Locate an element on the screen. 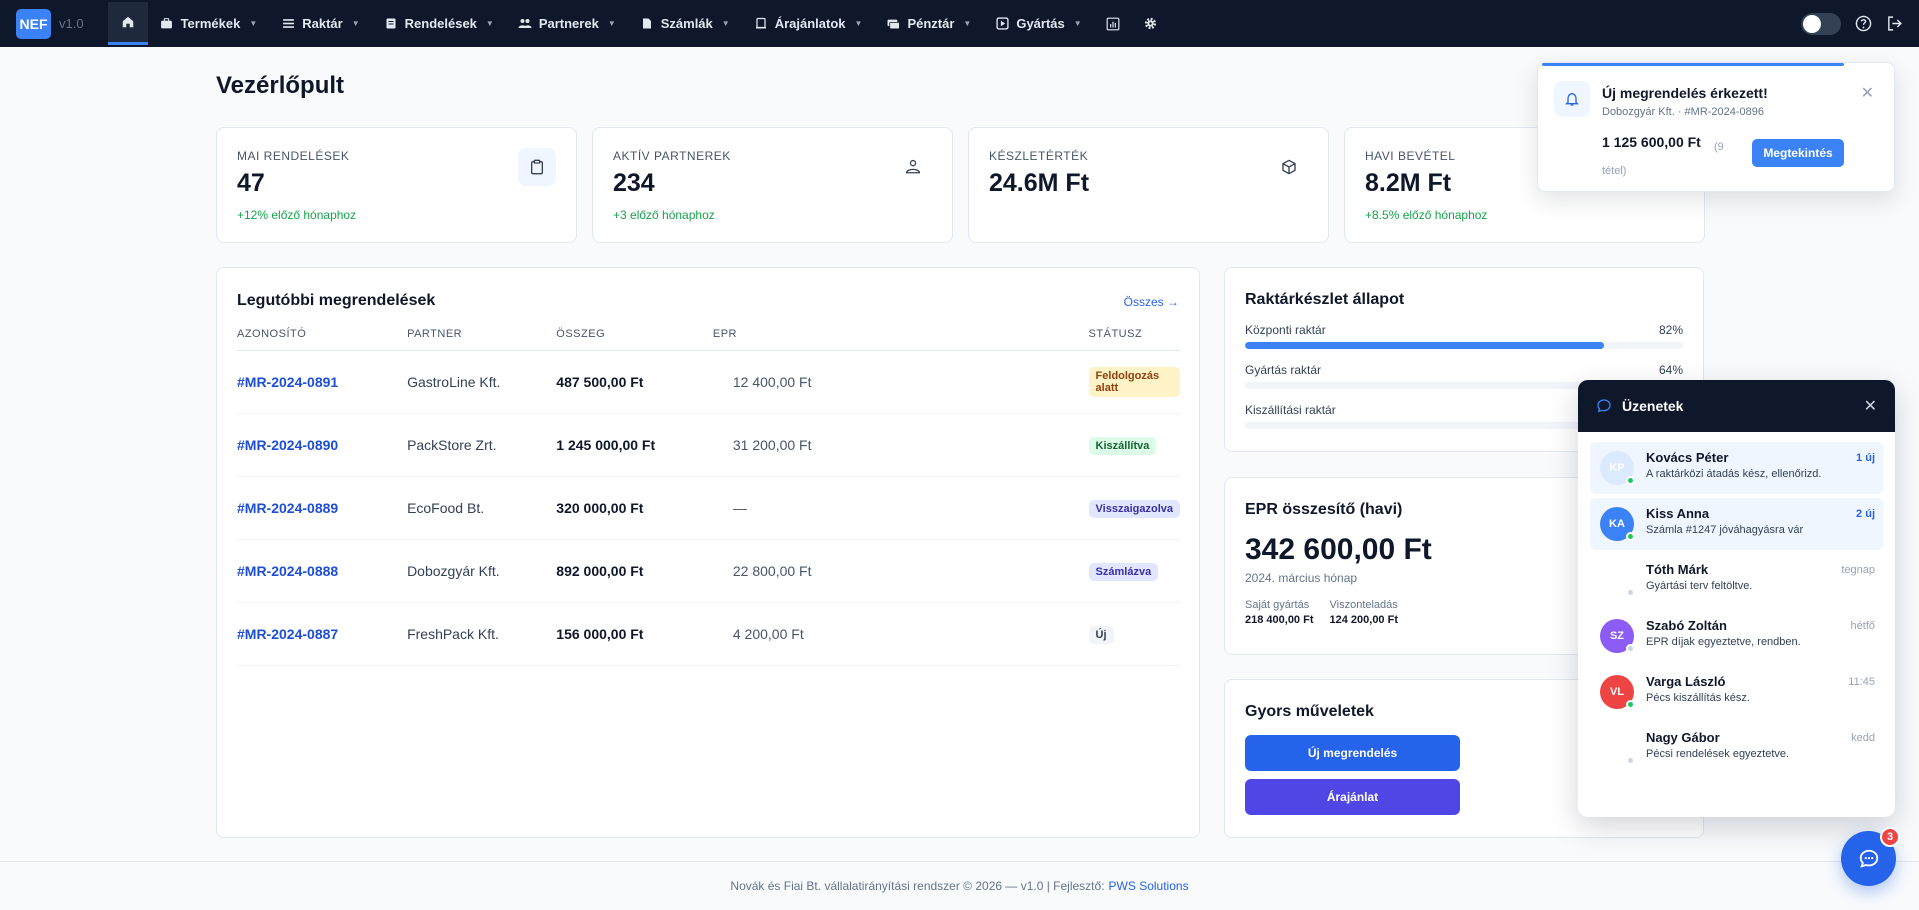  stock-name: Kiszállítási raktár is located at coordinates (1290, 410).